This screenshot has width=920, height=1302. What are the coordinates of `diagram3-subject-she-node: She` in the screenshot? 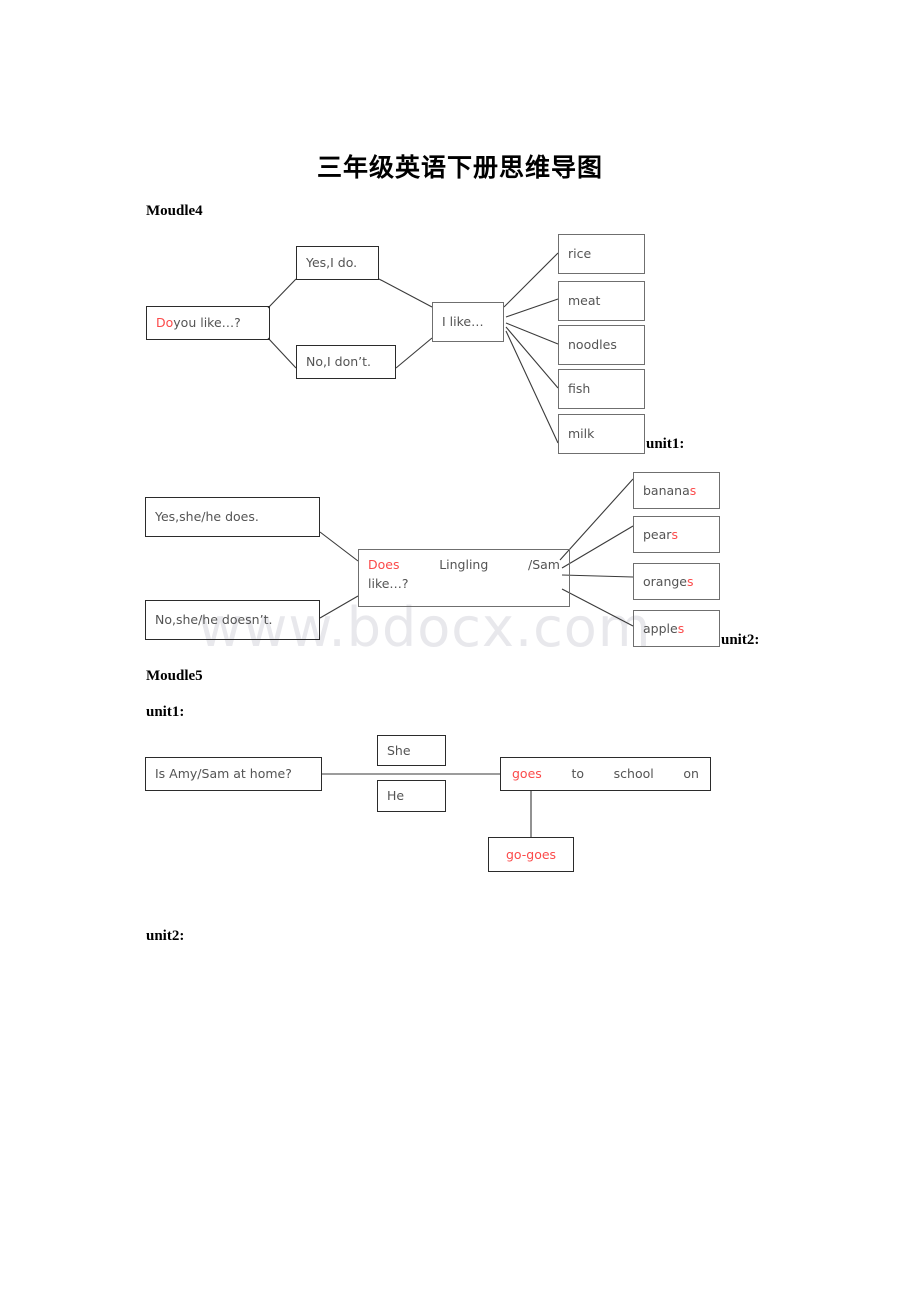 It's located at (411, 750).